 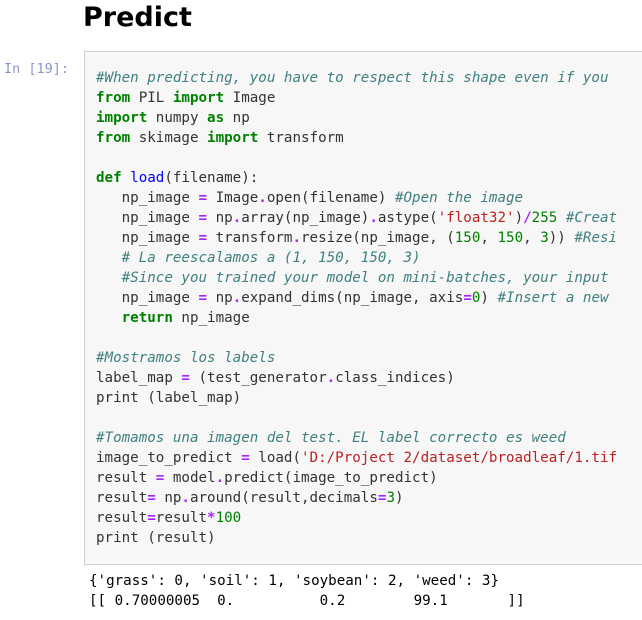 What do you see at coordinates (544, 218) in the screenshot?
I see `code-token: 255` at bounding box center [544, 218].